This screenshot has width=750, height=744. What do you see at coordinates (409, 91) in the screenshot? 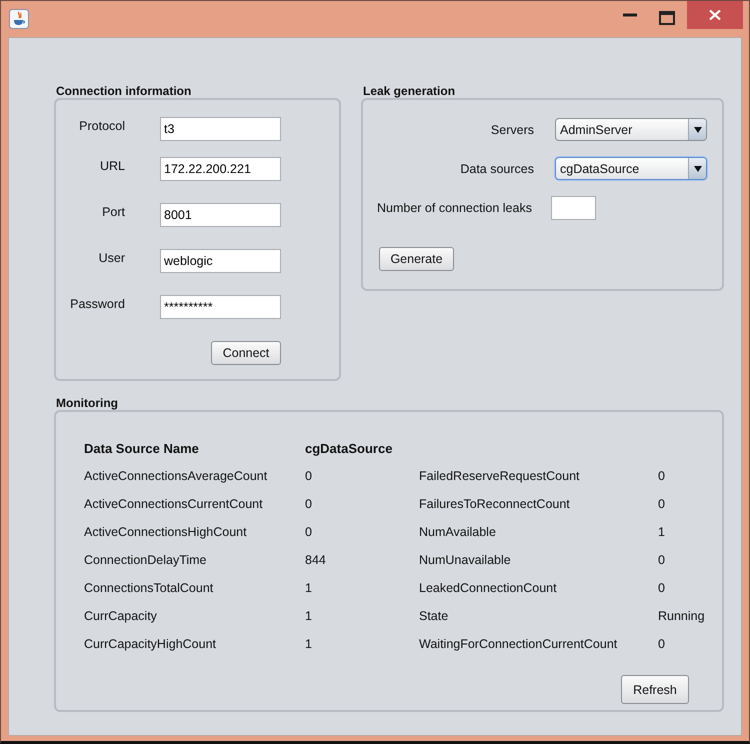
I see `section-title: Leak generation` at bounding box center [409, 91].